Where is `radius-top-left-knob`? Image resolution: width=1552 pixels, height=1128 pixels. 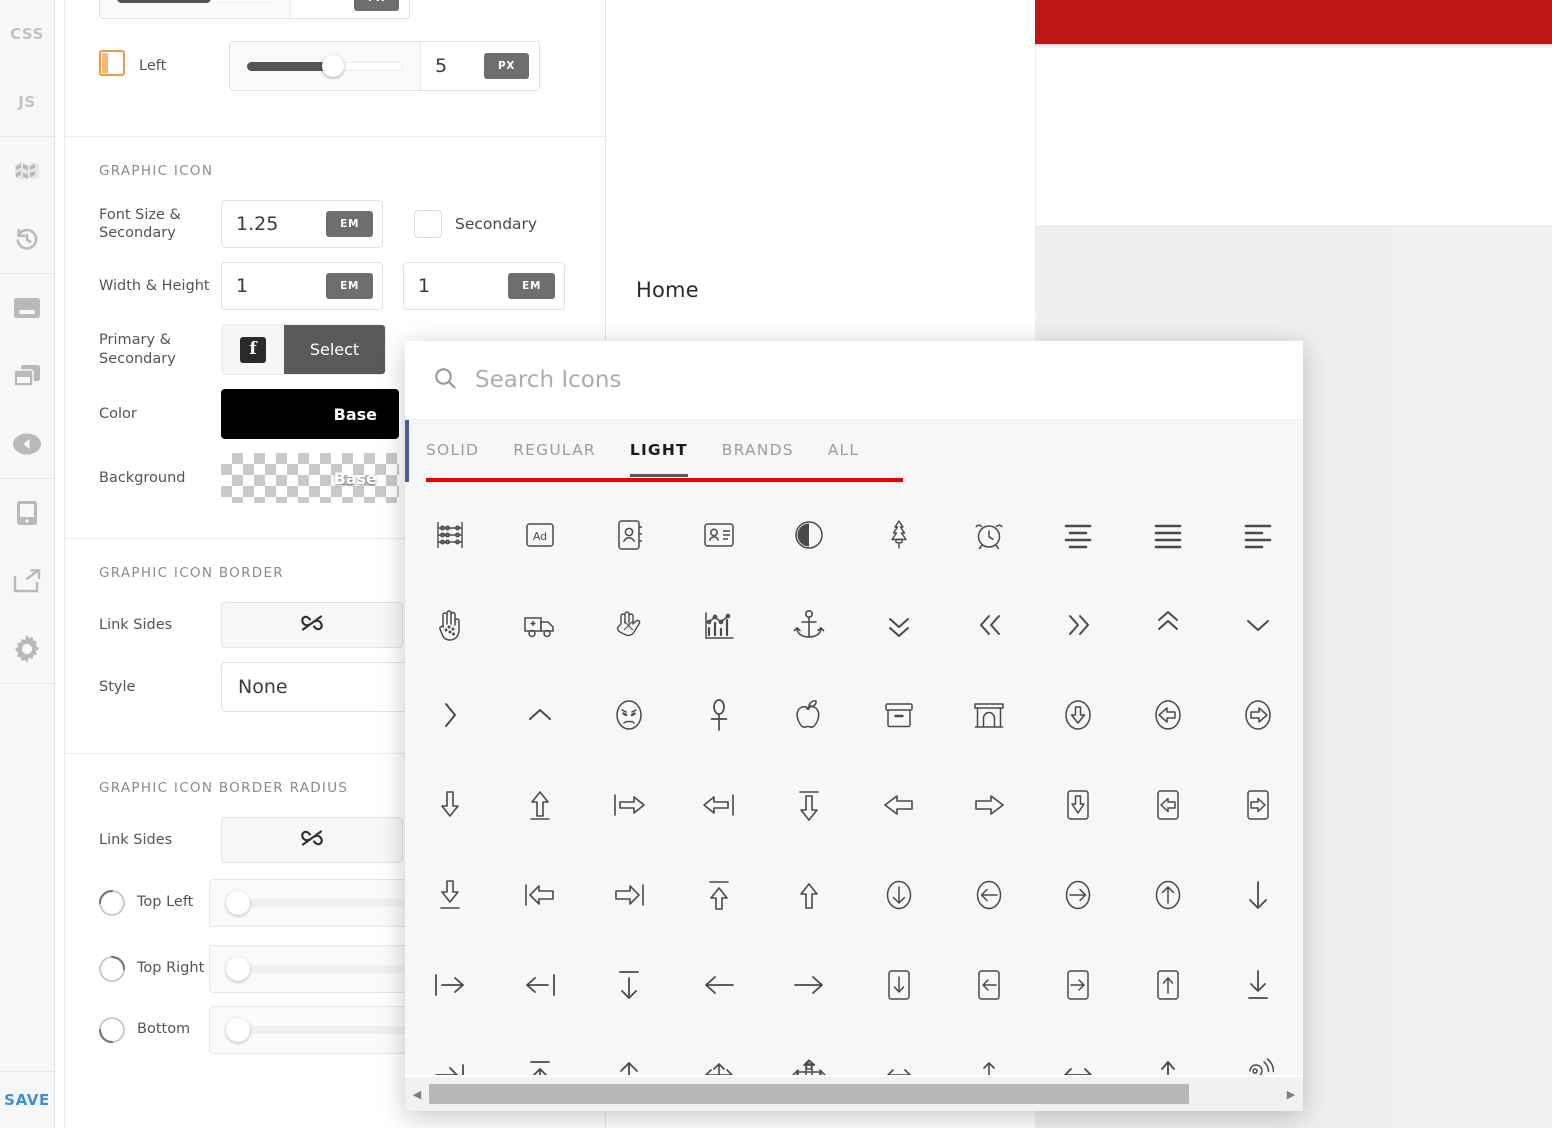
radius-top-left-knob is located at coordinates (238, 903).